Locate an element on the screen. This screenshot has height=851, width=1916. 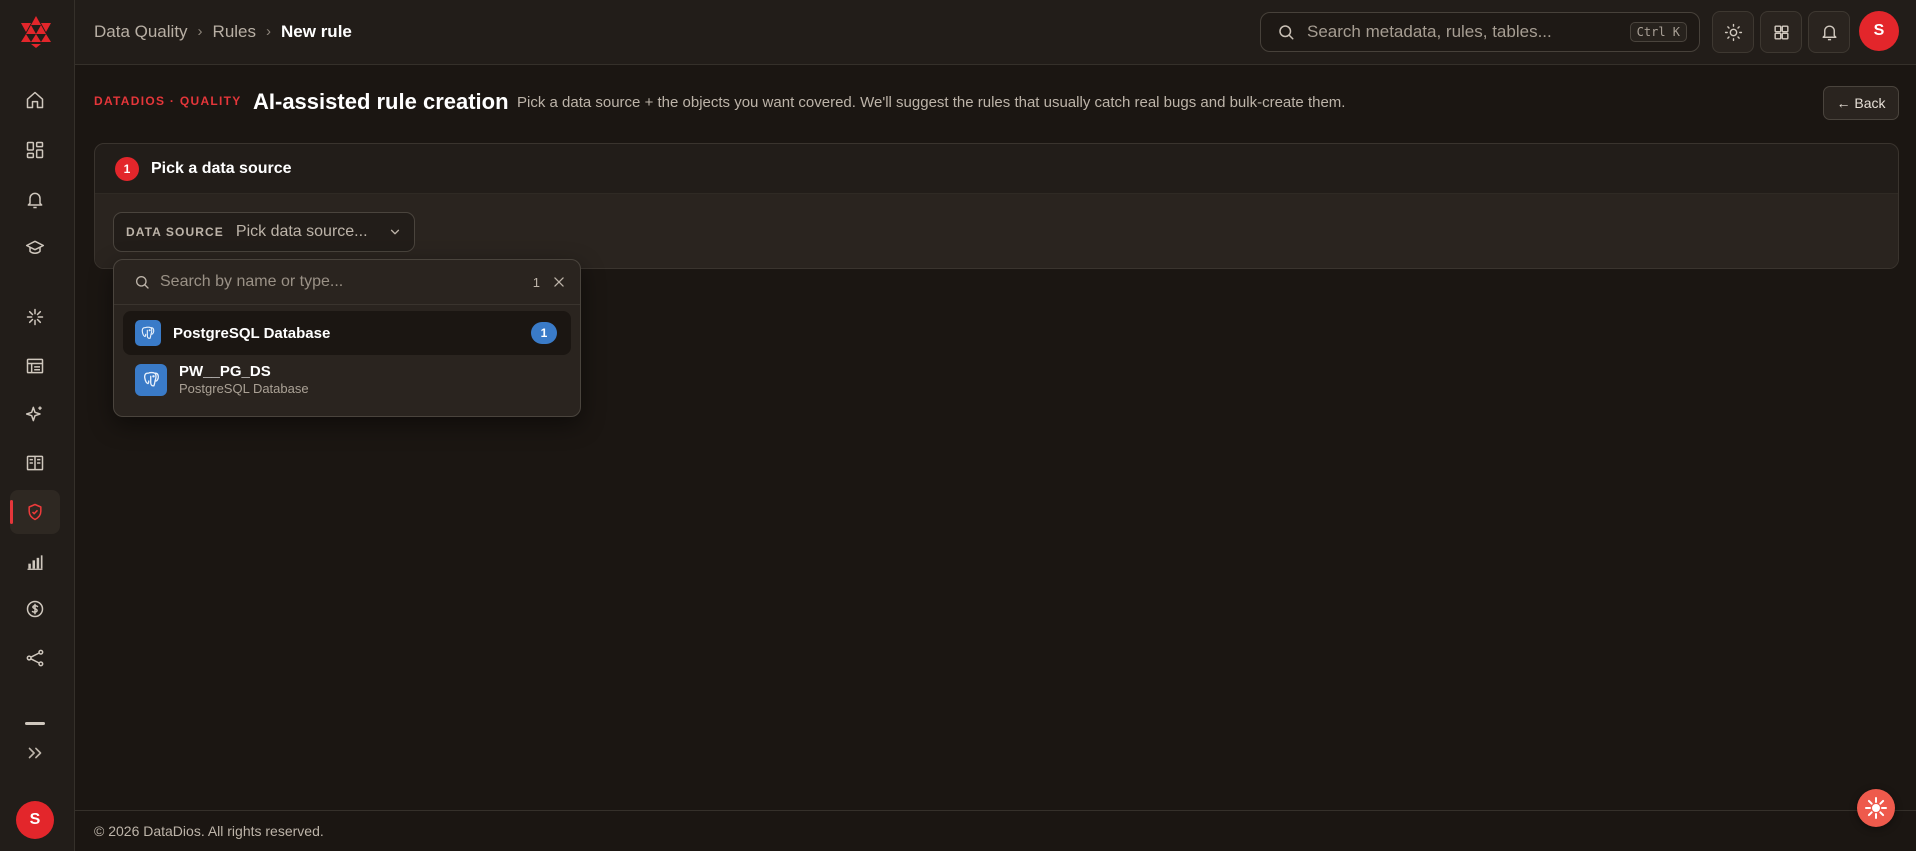
sidebar-item-data-quality is located at coordinates (35, 512).